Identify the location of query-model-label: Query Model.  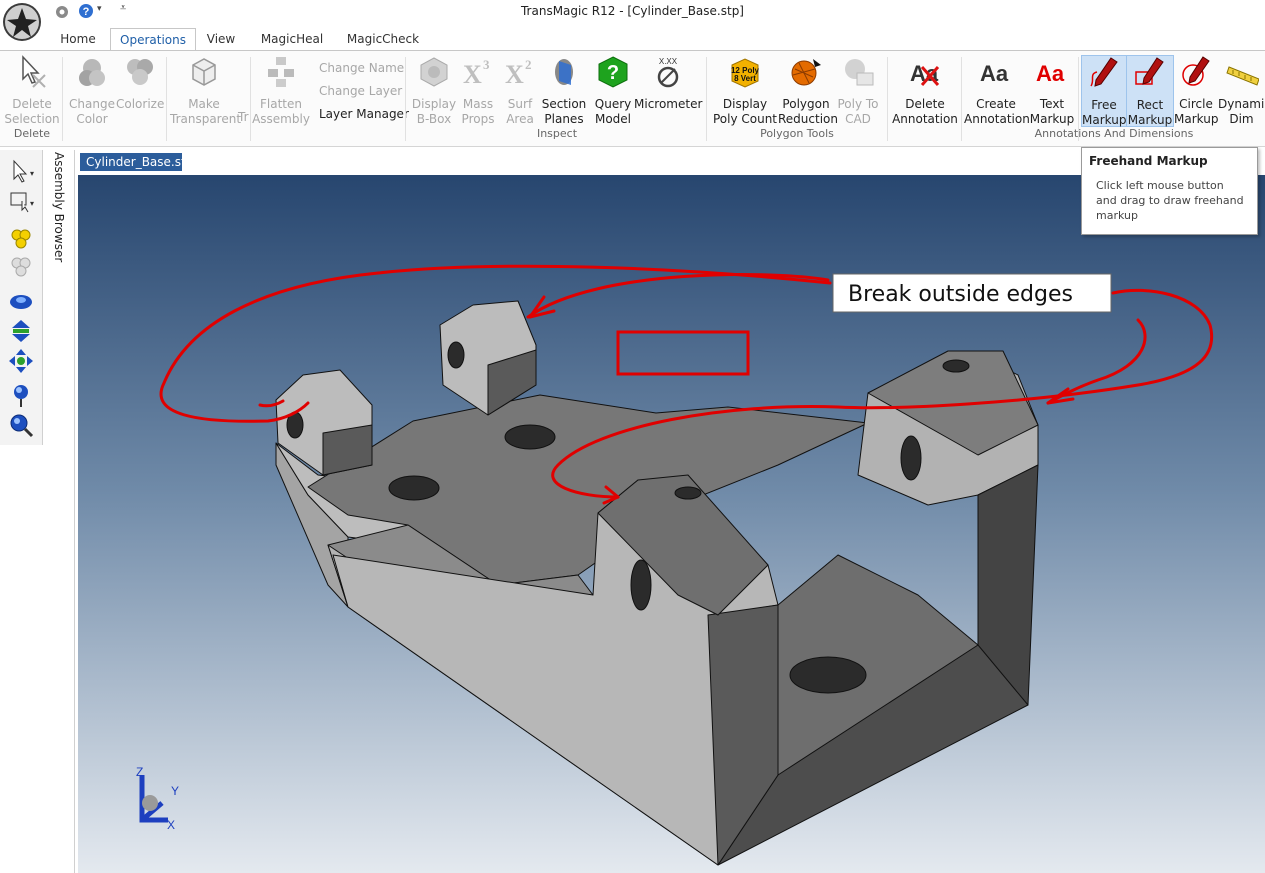
(613, 111).